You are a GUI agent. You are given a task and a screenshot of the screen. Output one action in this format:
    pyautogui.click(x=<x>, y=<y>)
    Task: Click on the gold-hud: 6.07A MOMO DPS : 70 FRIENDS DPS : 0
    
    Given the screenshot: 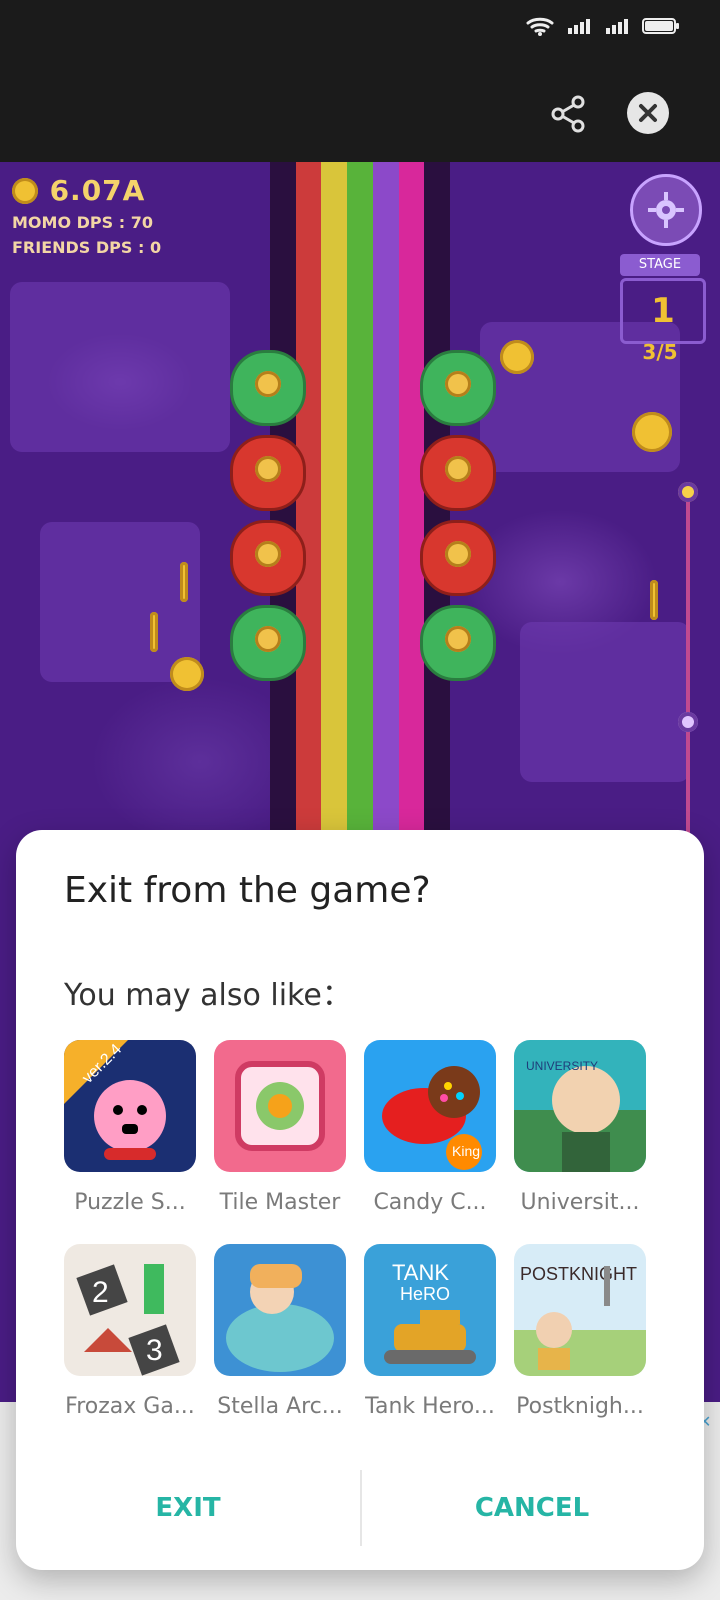 What is the action you would take?
    pyautogui.click(x=86, y=215)
    